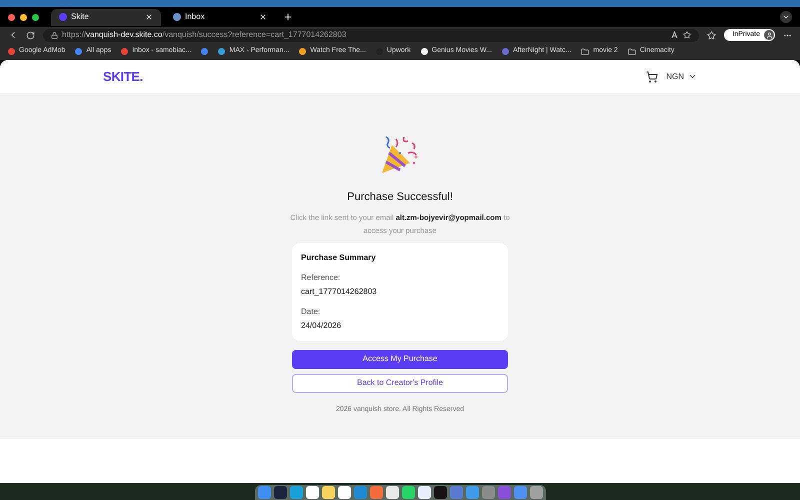 The width and height of the screenshot is (800, 500). I want to click on favourite-icon, so click(687, 35).